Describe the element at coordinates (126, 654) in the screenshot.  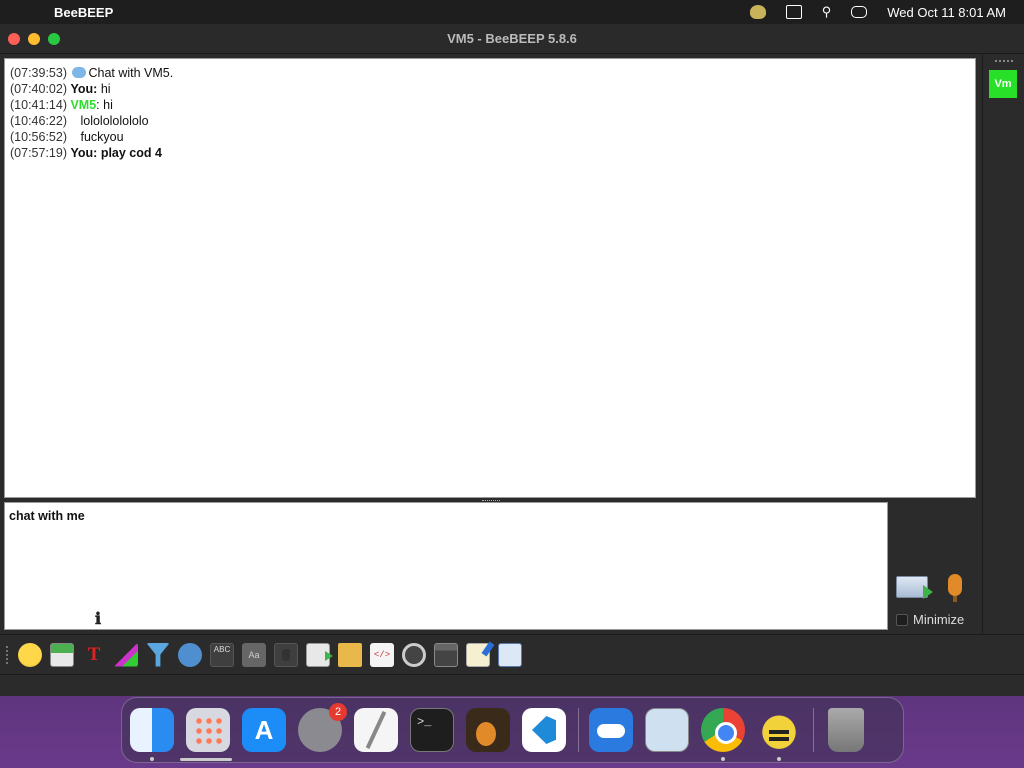
I see `font-color-icon` at that location.